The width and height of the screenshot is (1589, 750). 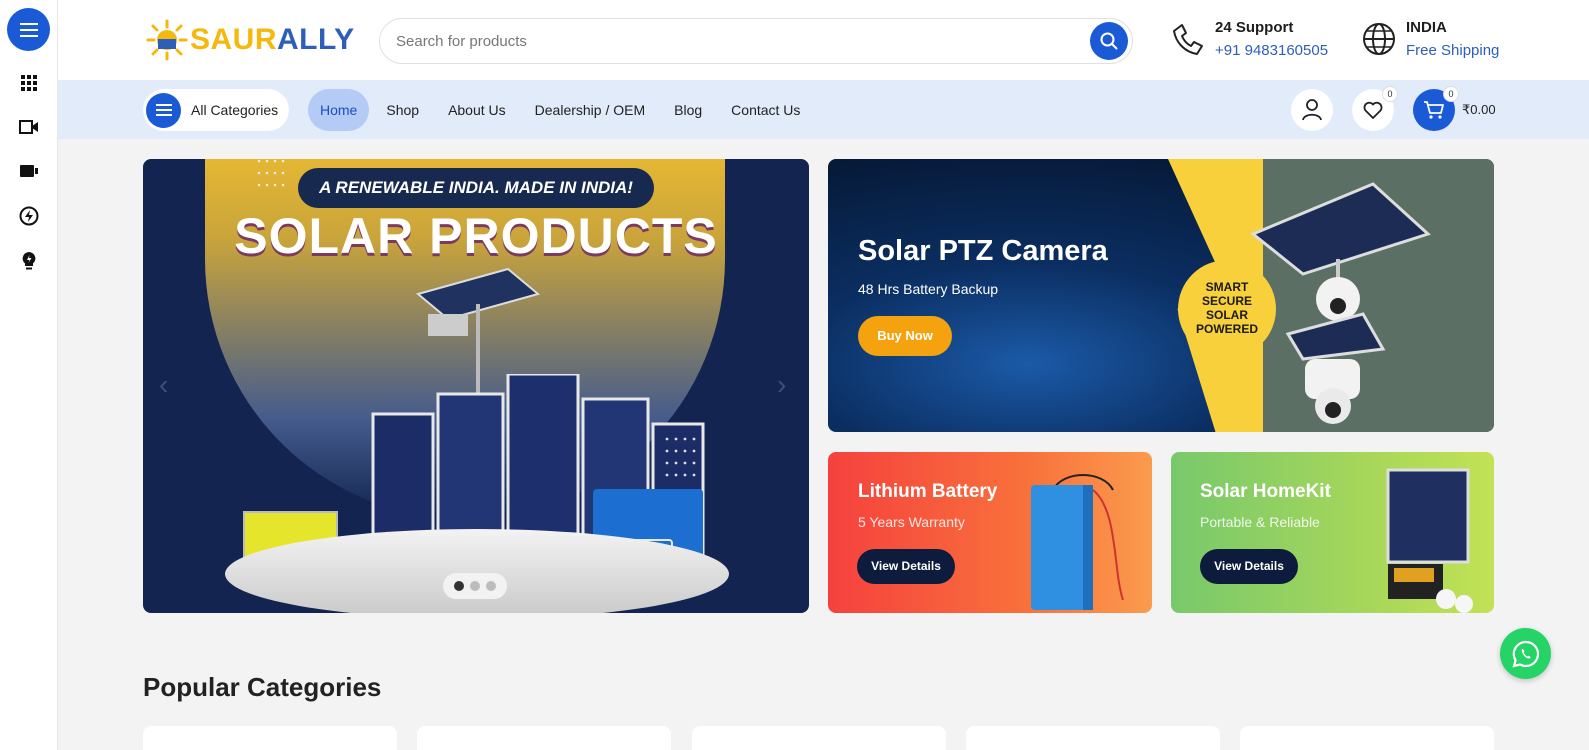 I want to click on camera-icon, so click(x=29, y=171).